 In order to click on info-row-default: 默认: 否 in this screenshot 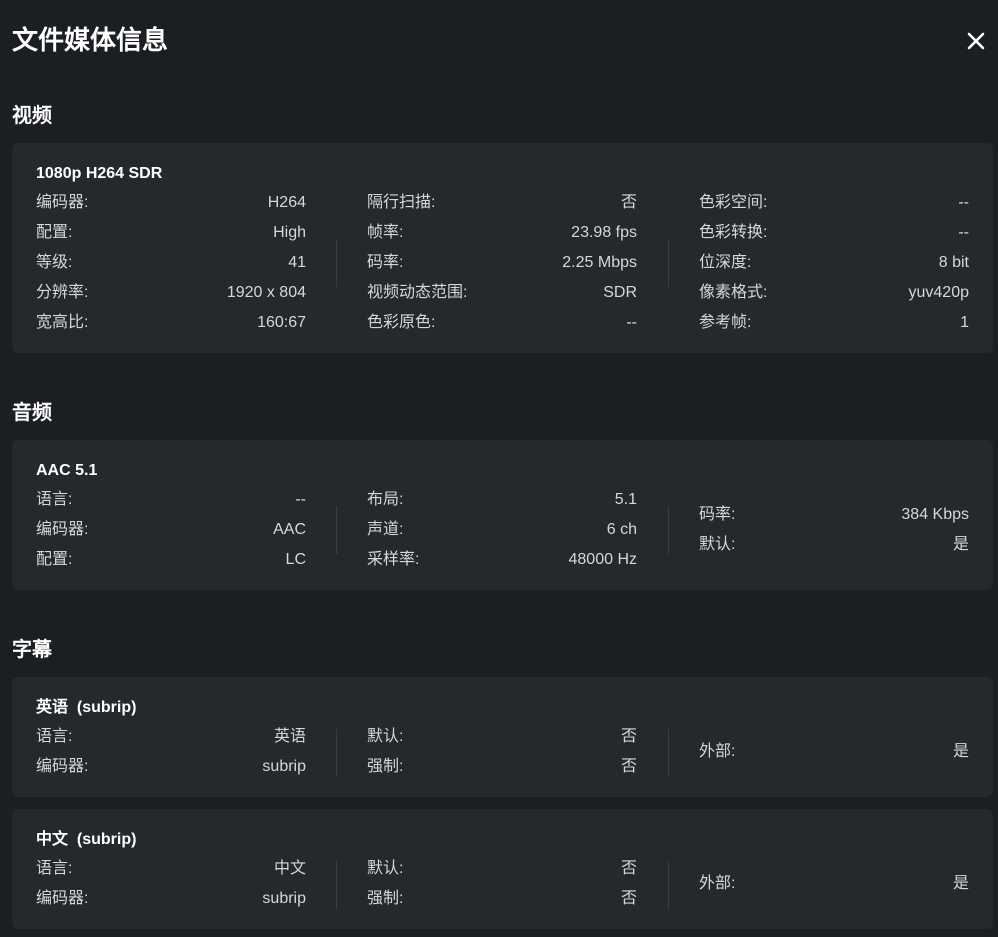, I will do `click(502, 737)`.